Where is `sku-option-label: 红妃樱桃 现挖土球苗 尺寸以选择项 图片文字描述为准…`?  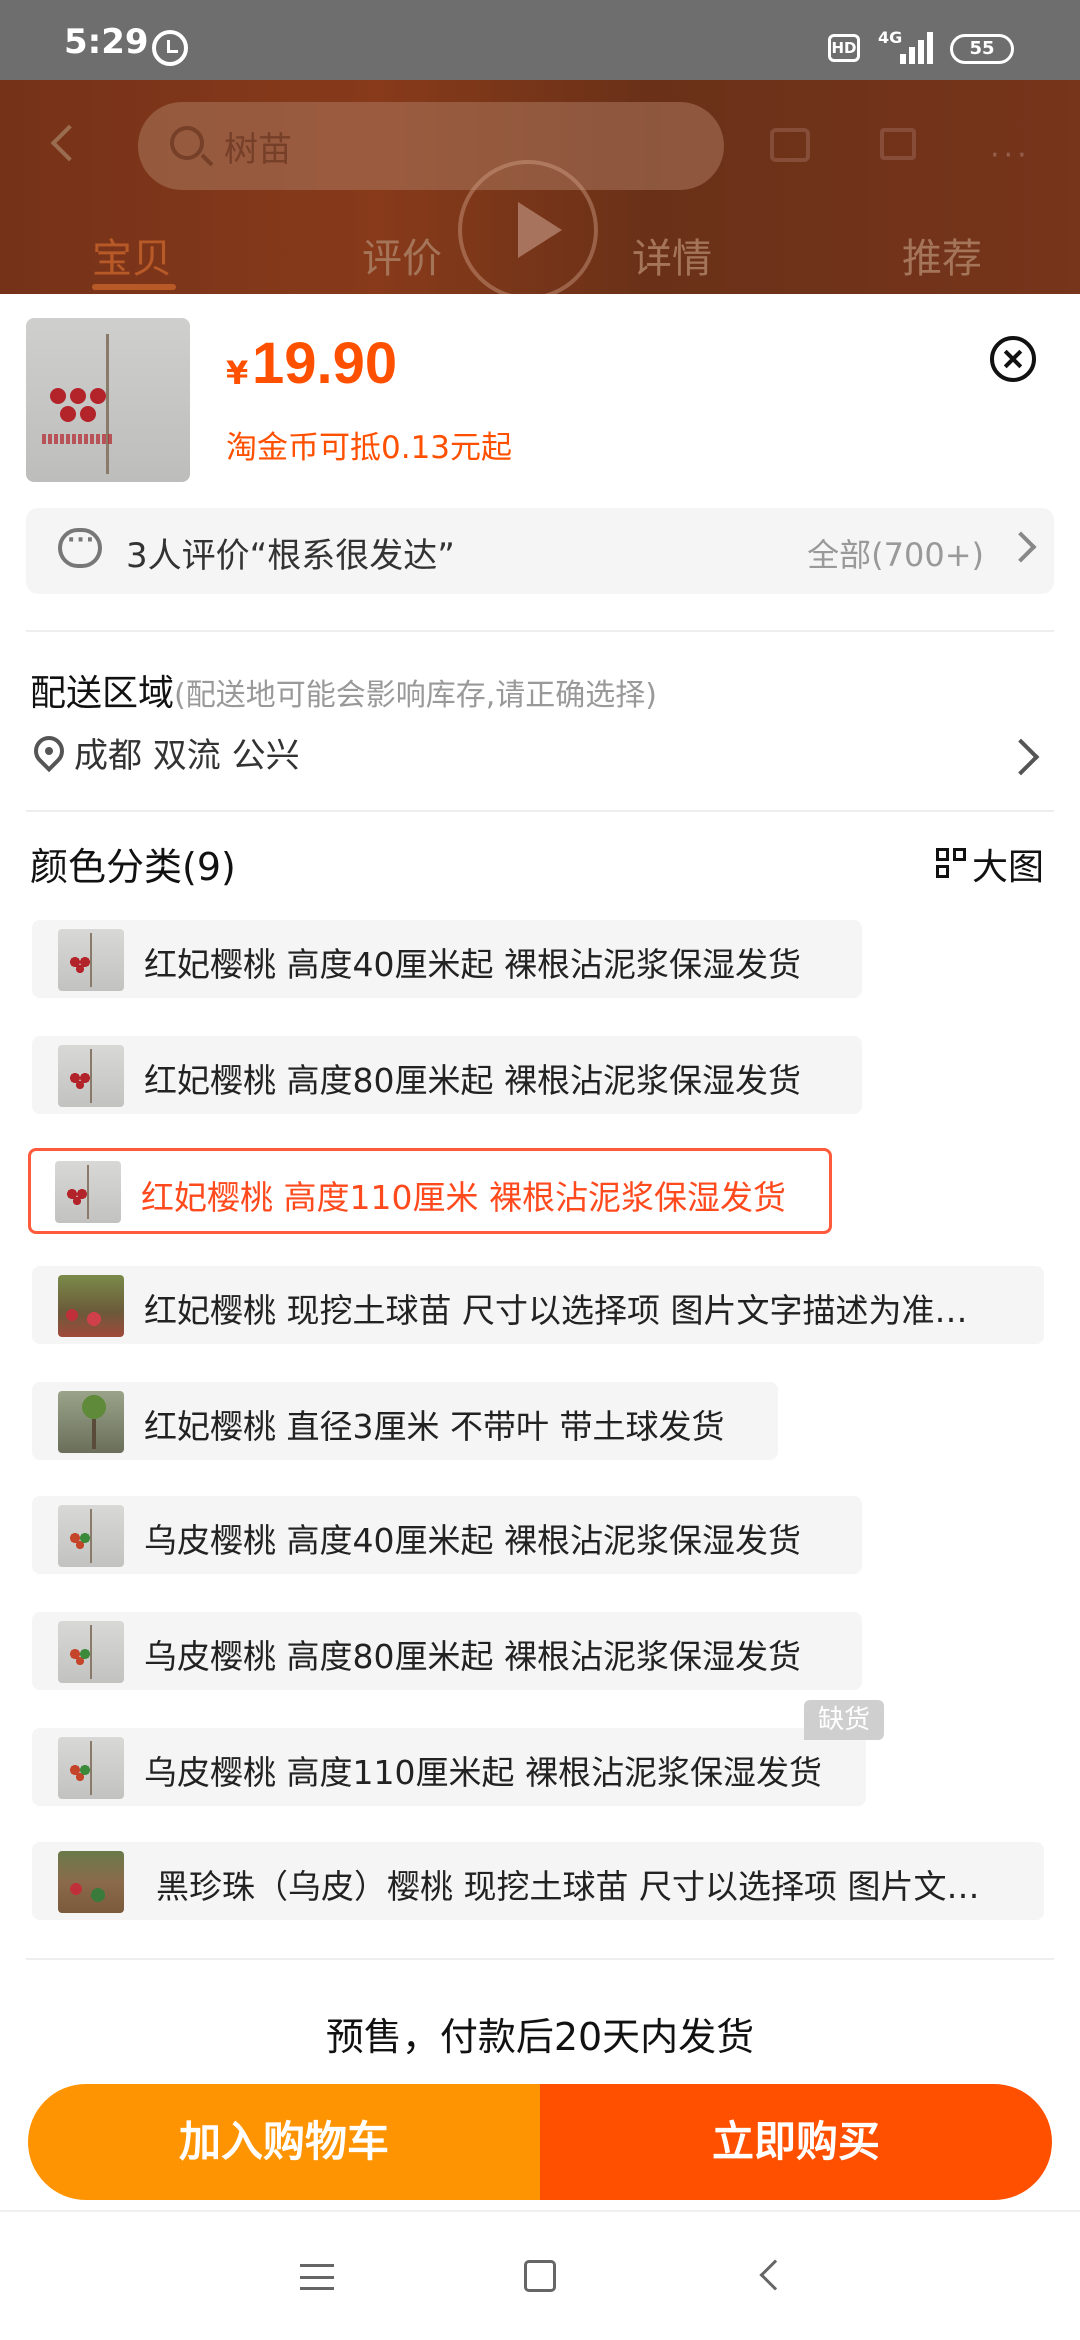 sku-option-label: 红妃樱桃 现挖土球苗 尺寸以选择项 图片文字描述为准… is located at coordinates (556, 1310).